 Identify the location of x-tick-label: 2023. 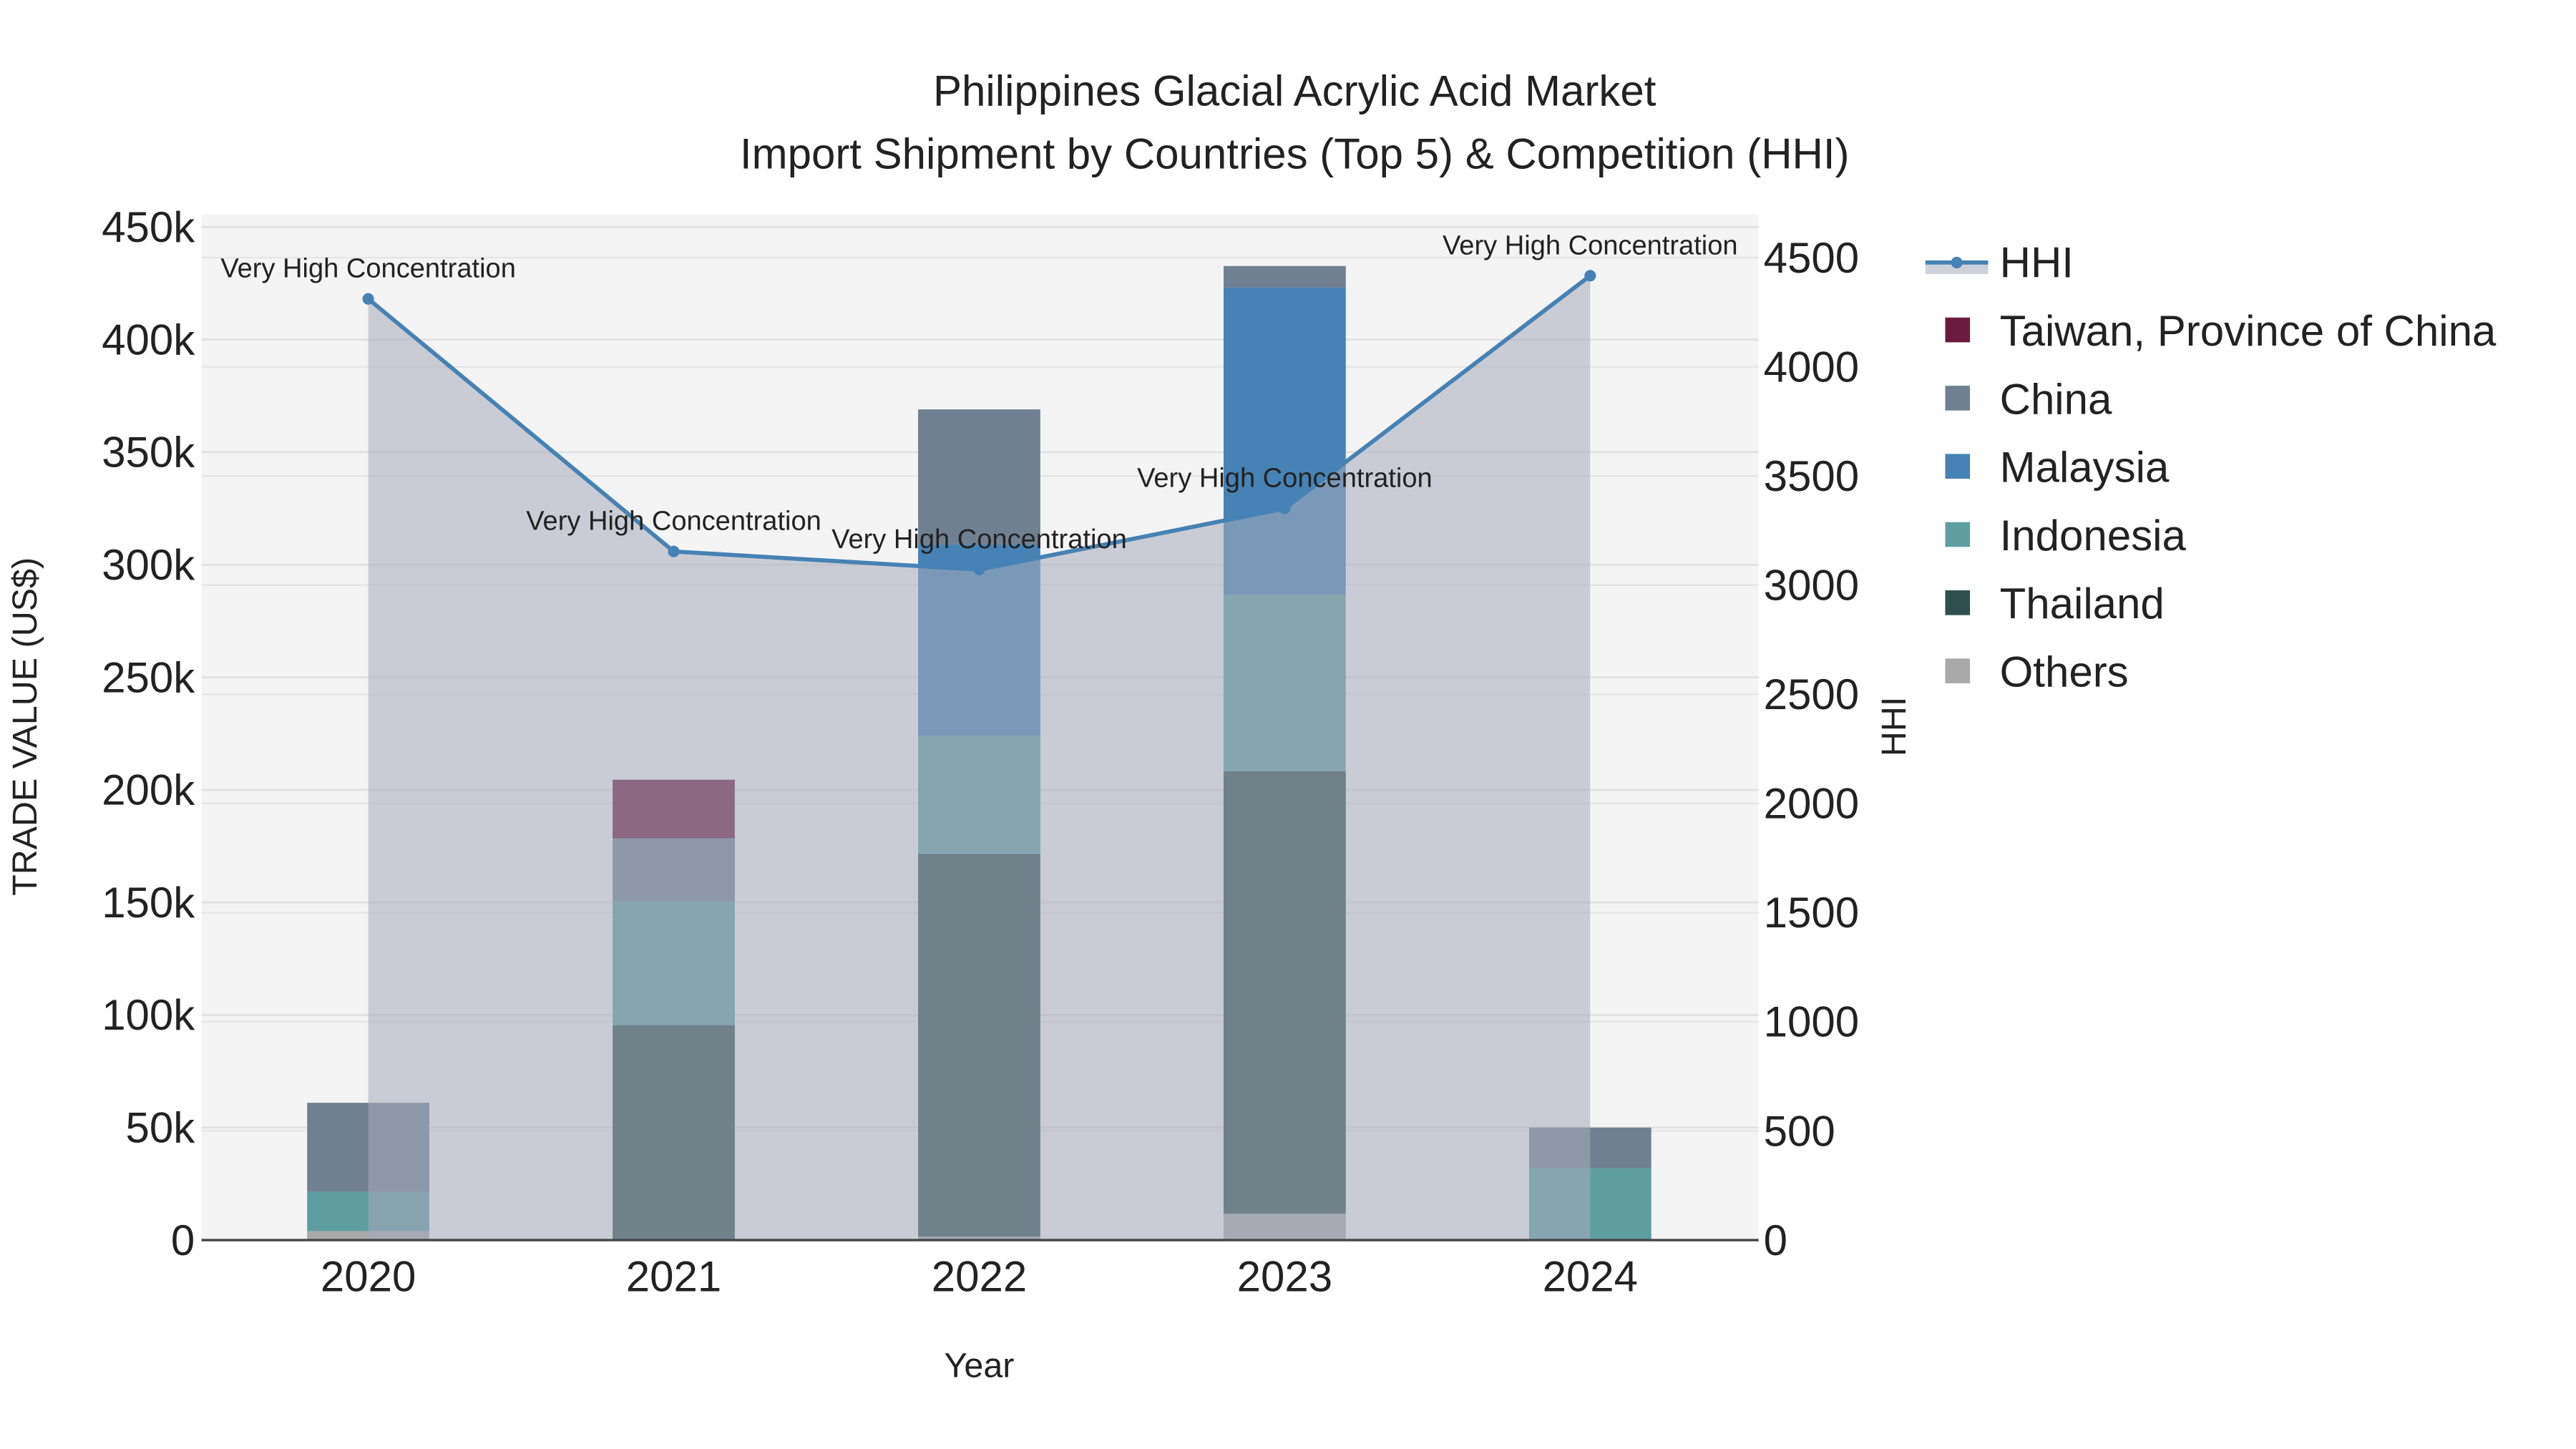
(1284, 1277).